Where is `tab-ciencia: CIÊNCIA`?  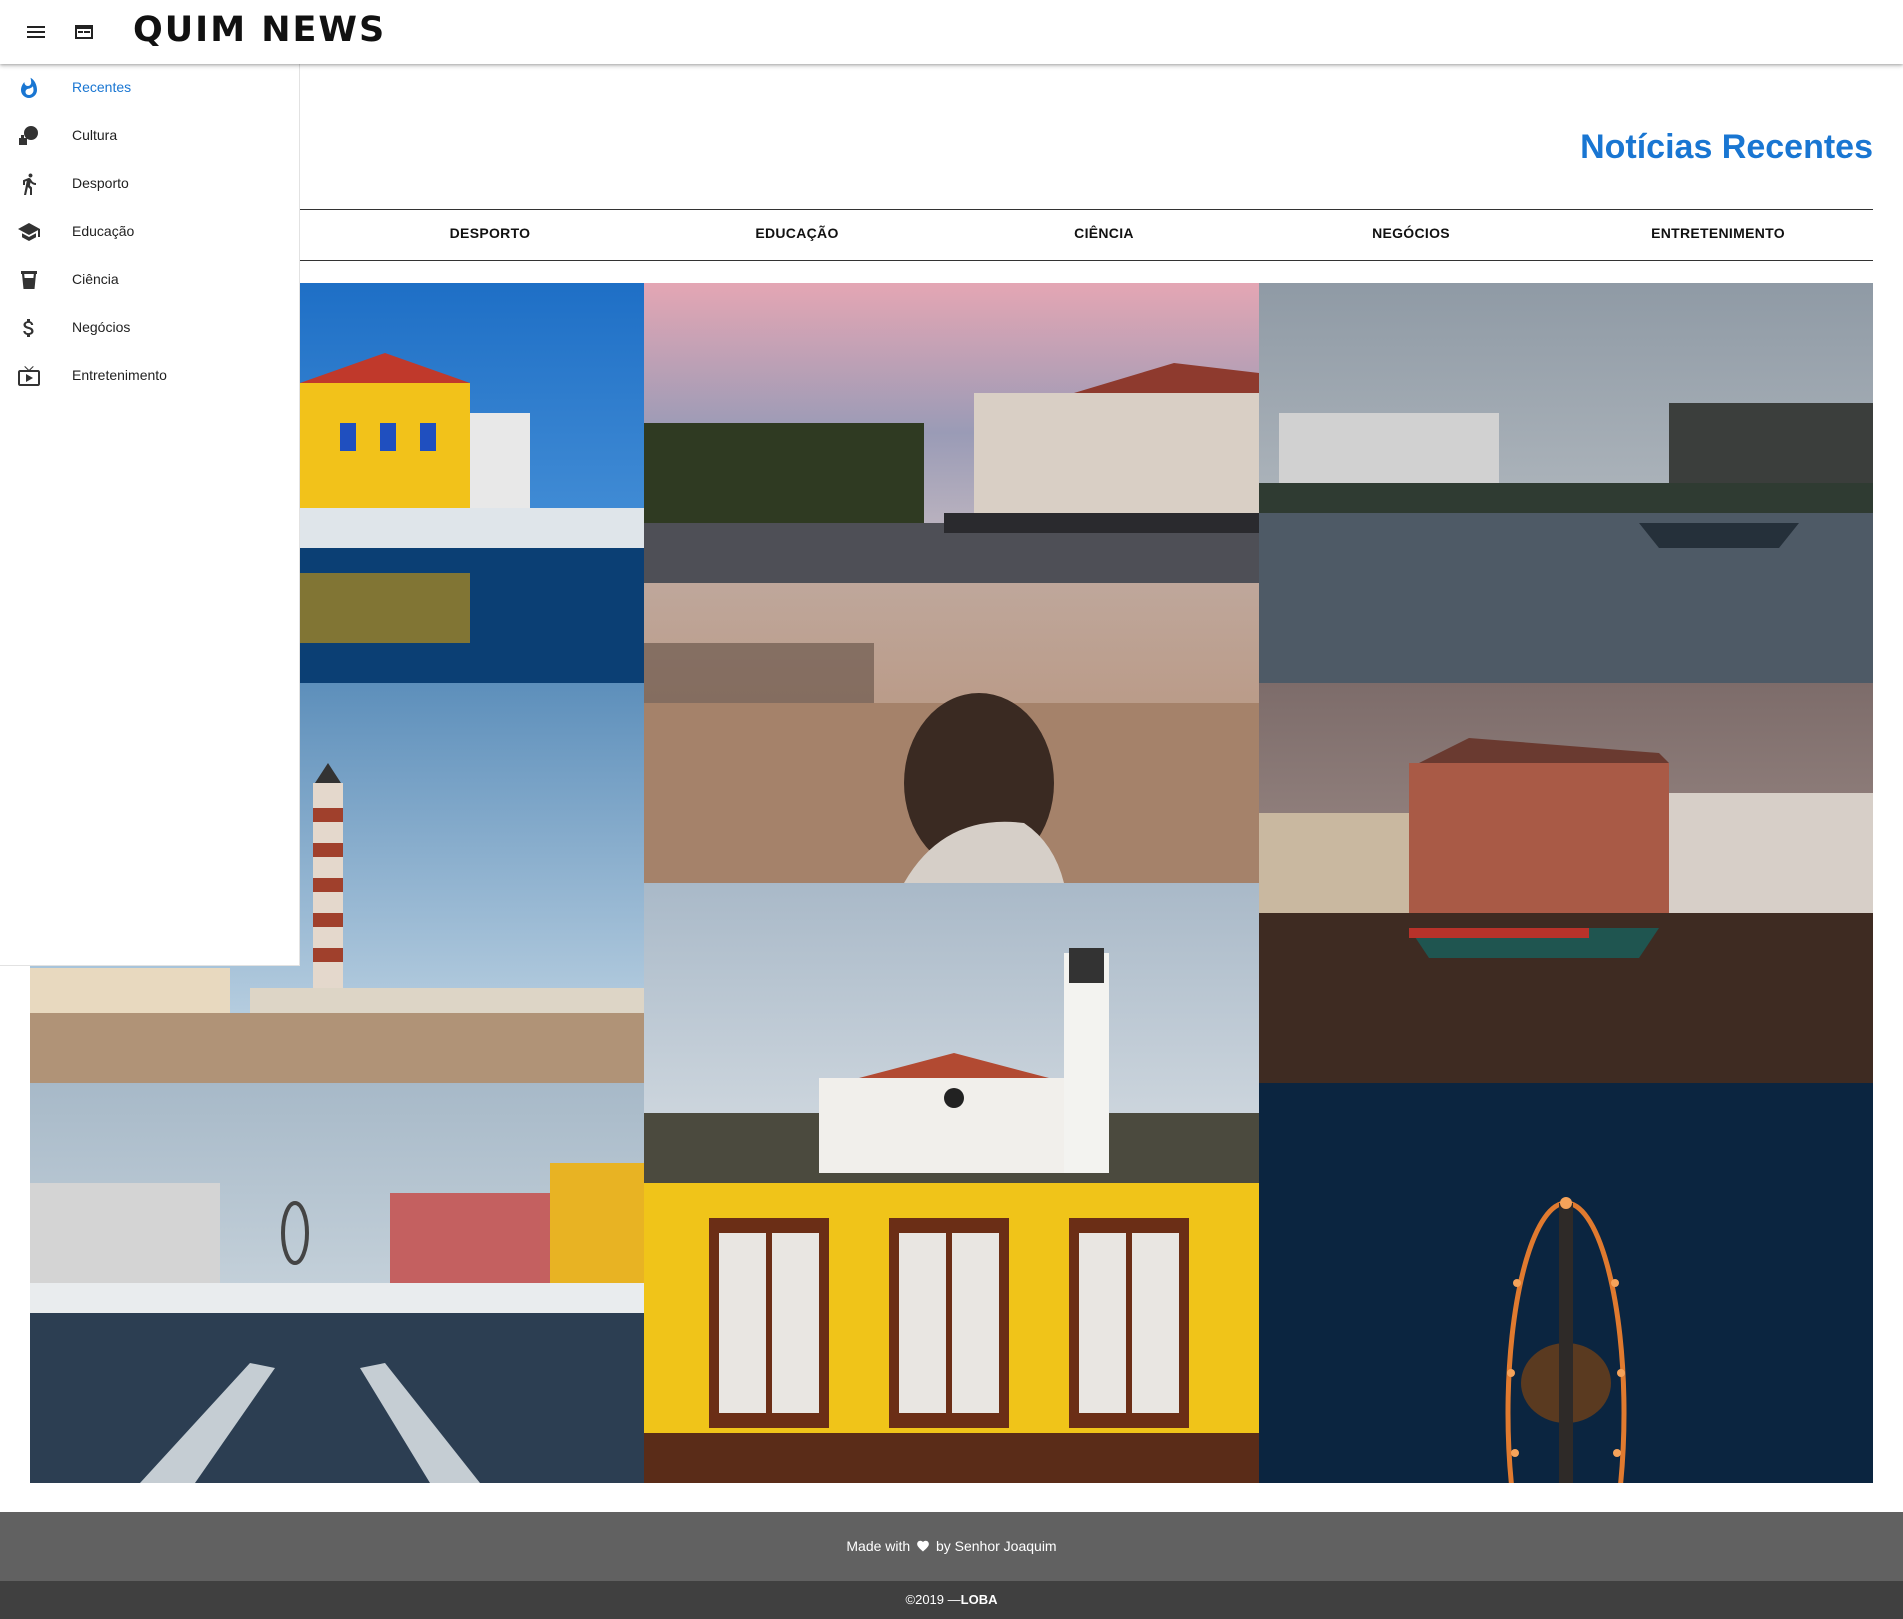
tab-ciencia: CIÊNCIA is located at coordinates (1104, 233).